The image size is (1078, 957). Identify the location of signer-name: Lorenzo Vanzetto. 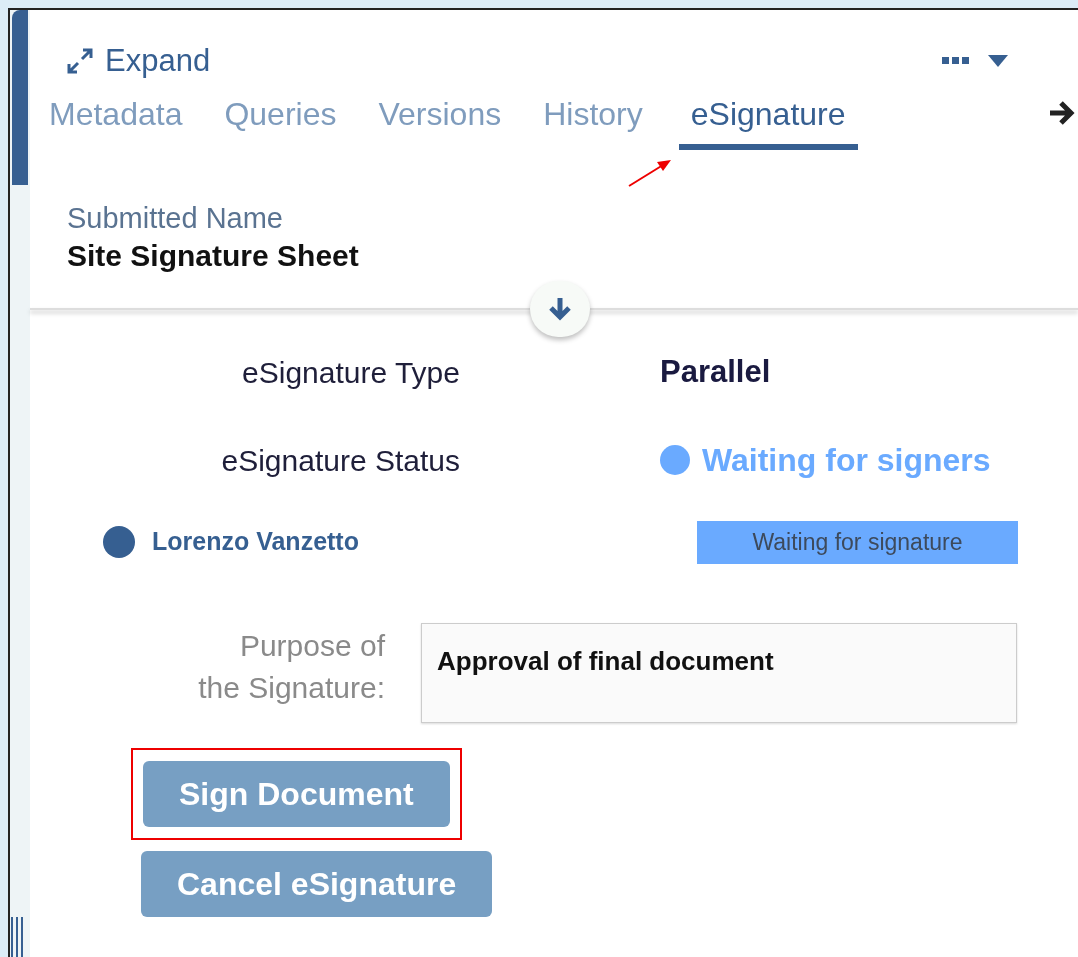
(255, 542).